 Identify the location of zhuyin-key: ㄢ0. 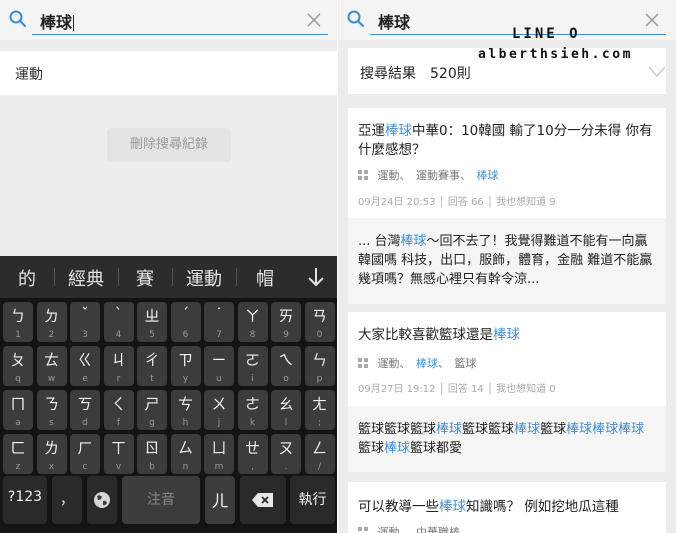
(319, 322).